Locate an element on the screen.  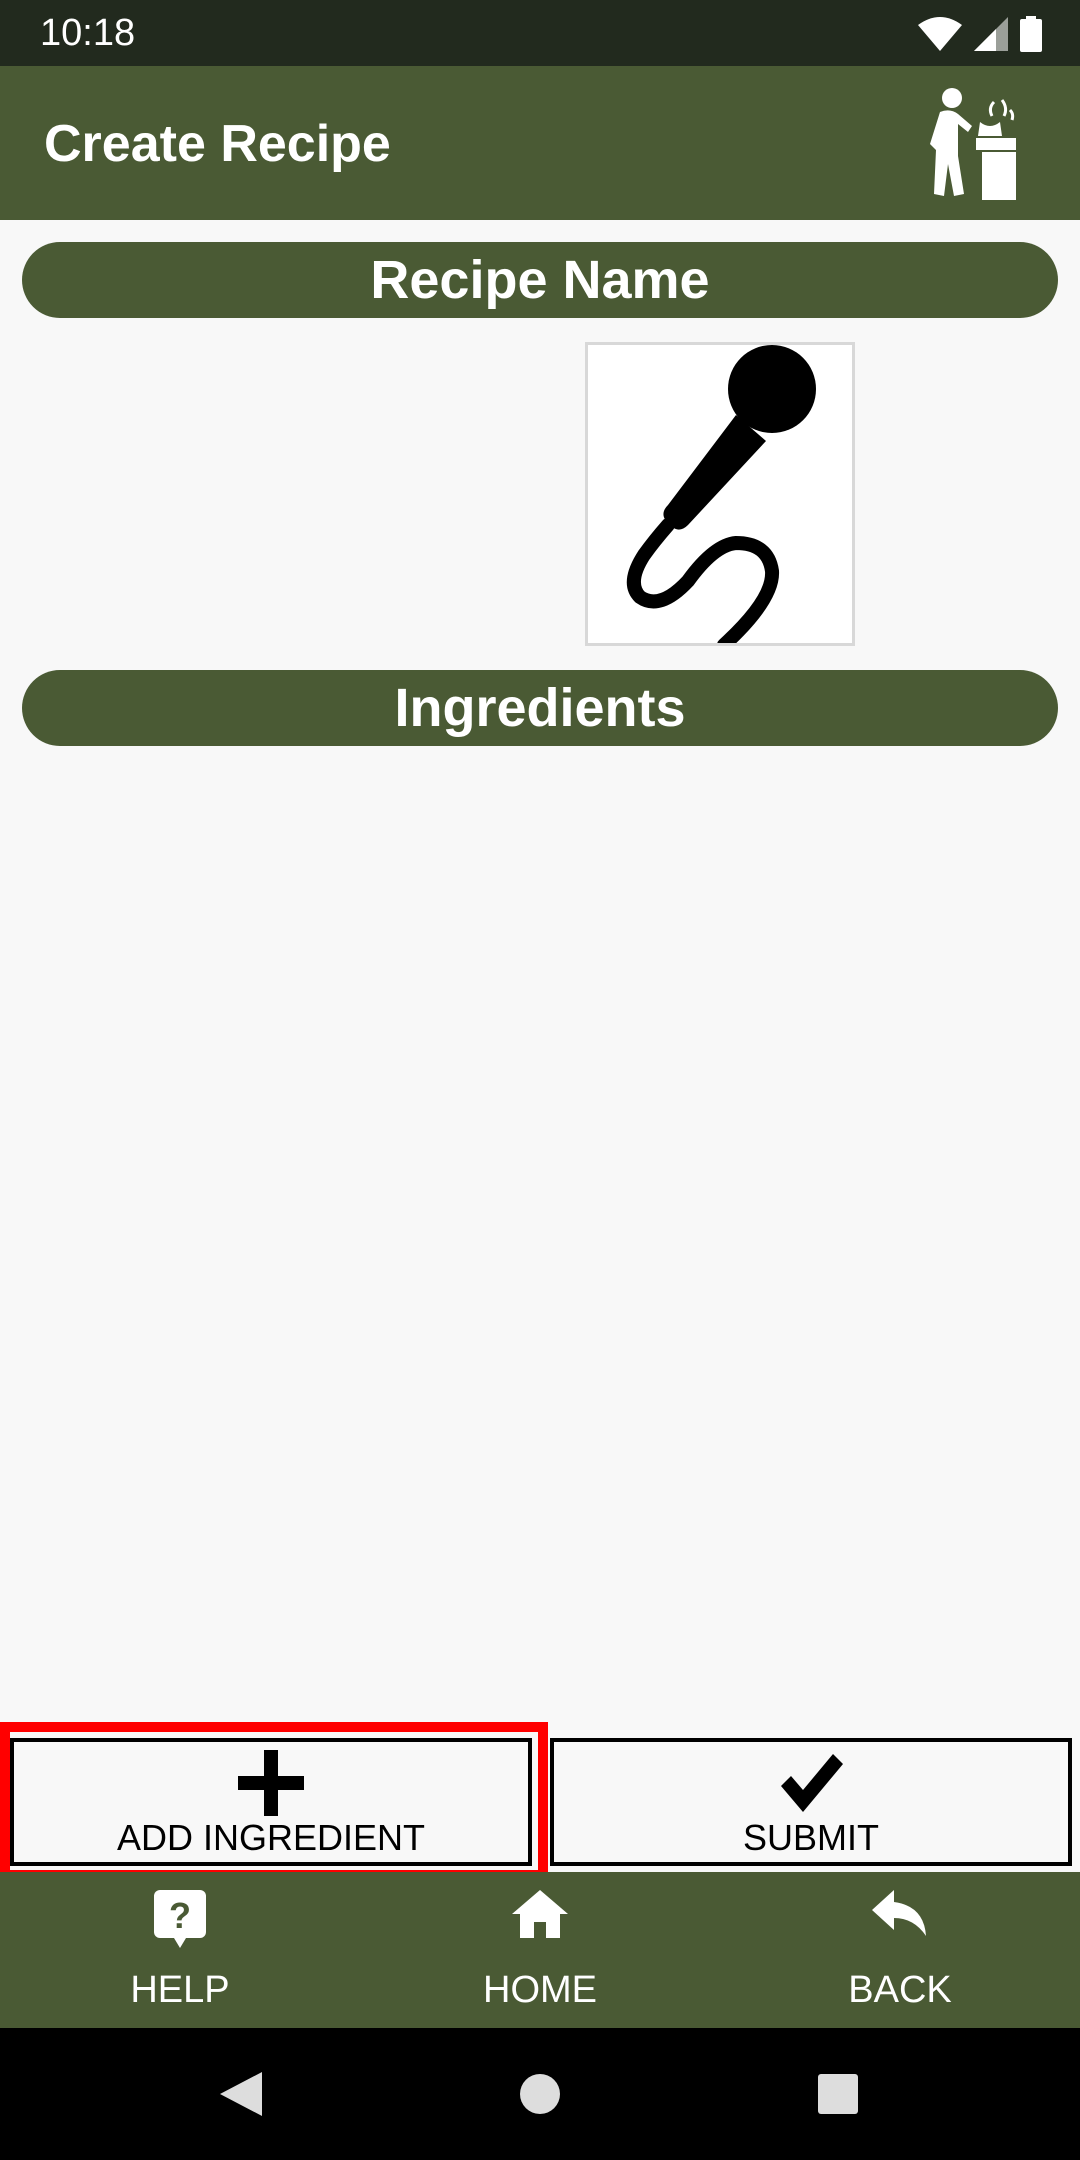
nav-help: ? HELP is located at coordinates (180, 1950).